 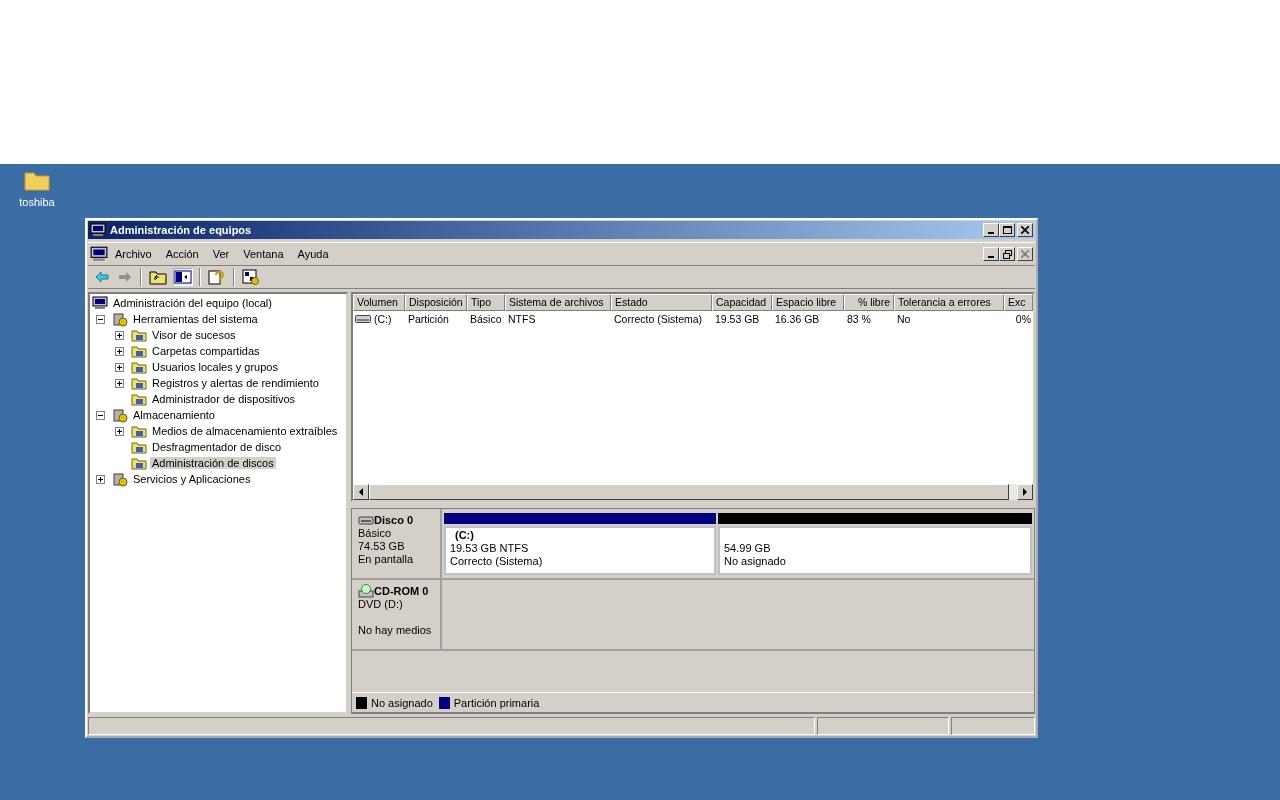 I want to click on column-header: Estado, so click(x=661, y=302).